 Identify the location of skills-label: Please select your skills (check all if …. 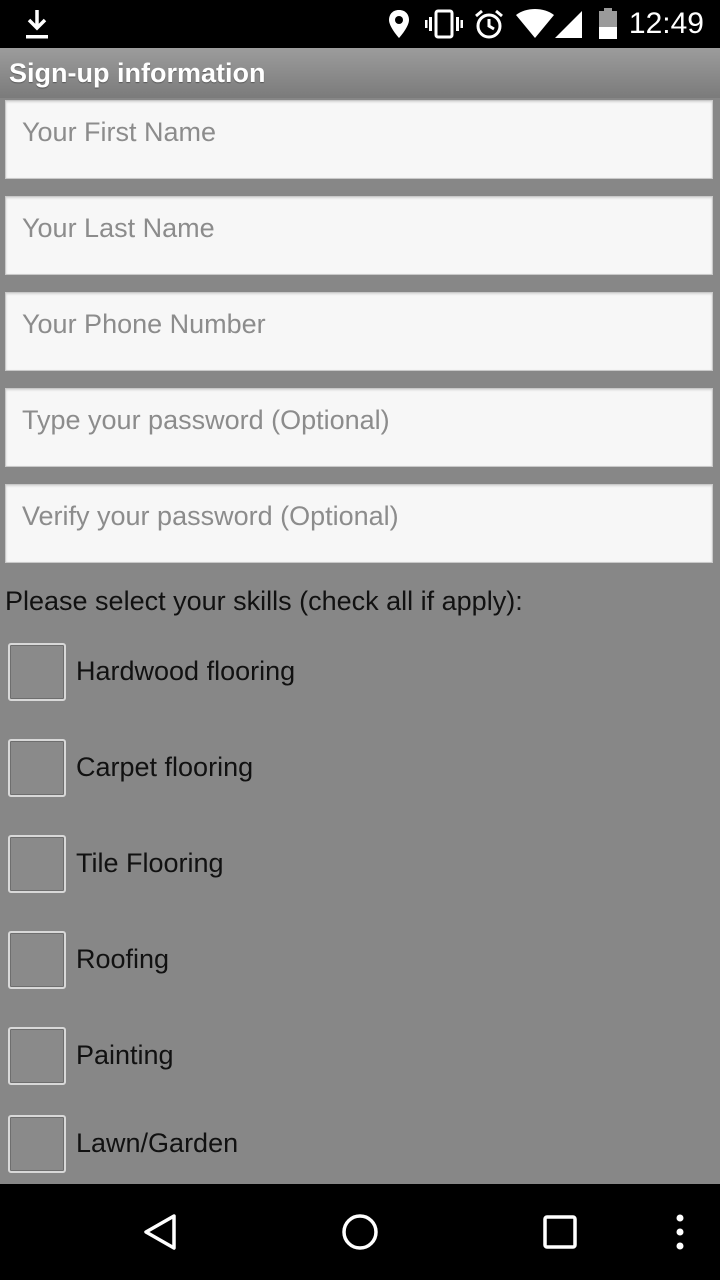
(264, 601).